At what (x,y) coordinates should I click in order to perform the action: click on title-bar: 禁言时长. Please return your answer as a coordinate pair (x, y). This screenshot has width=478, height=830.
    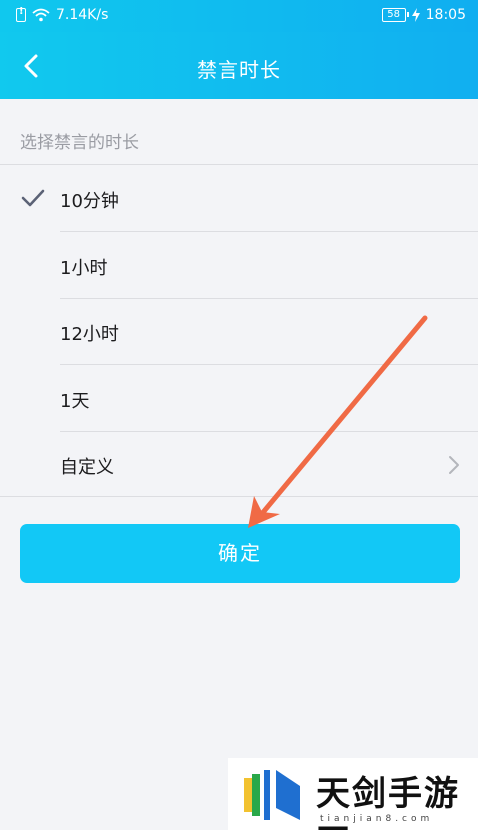
    Looking at the image, I should click on (239, 65).